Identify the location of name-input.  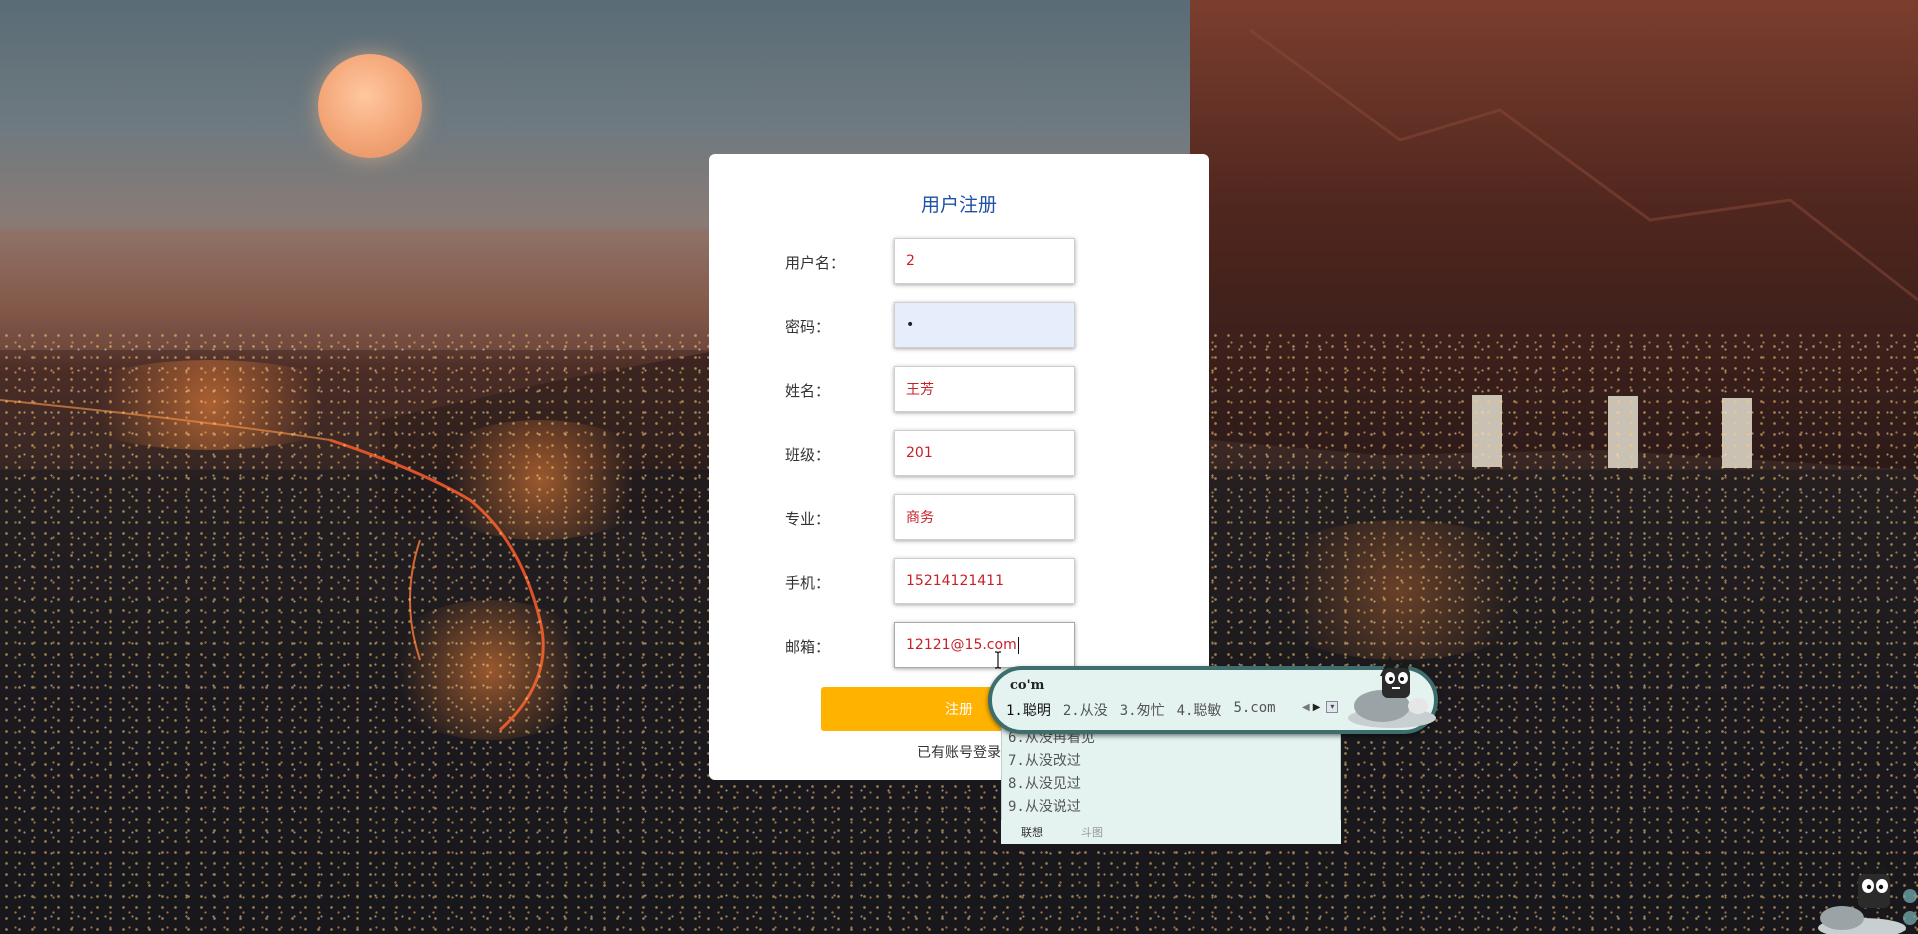
(984, 389).